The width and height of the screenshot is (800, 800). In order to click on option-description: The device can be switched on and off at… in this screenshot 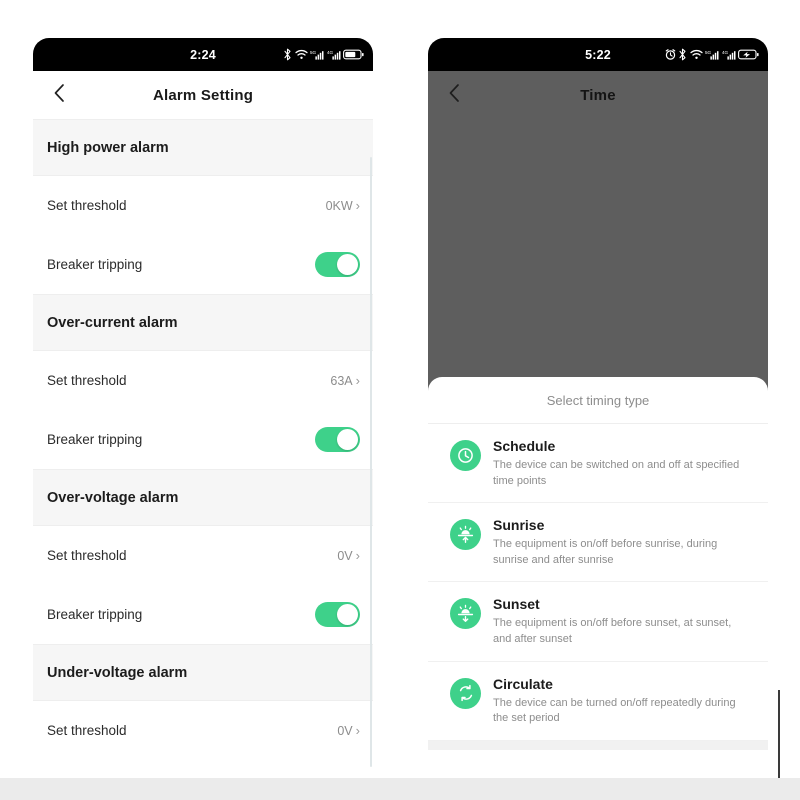, I will do `click(616, 473)`.